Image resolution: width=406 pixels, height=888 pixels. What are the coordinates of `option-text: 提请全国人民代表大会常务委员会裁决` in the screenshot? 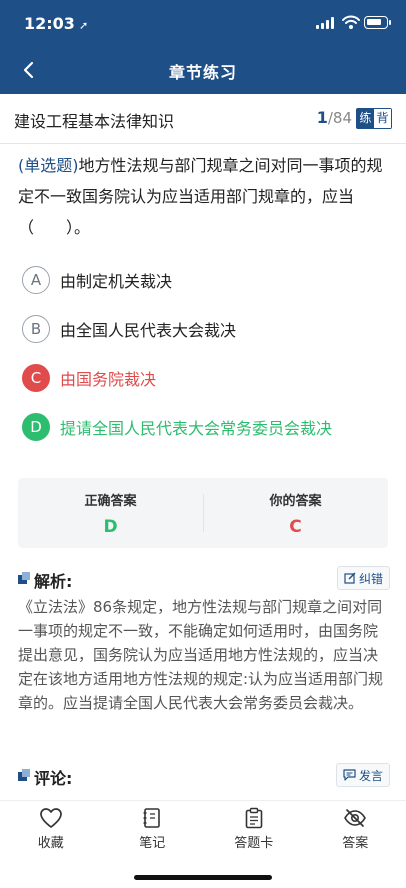 It's located at (196, 428).